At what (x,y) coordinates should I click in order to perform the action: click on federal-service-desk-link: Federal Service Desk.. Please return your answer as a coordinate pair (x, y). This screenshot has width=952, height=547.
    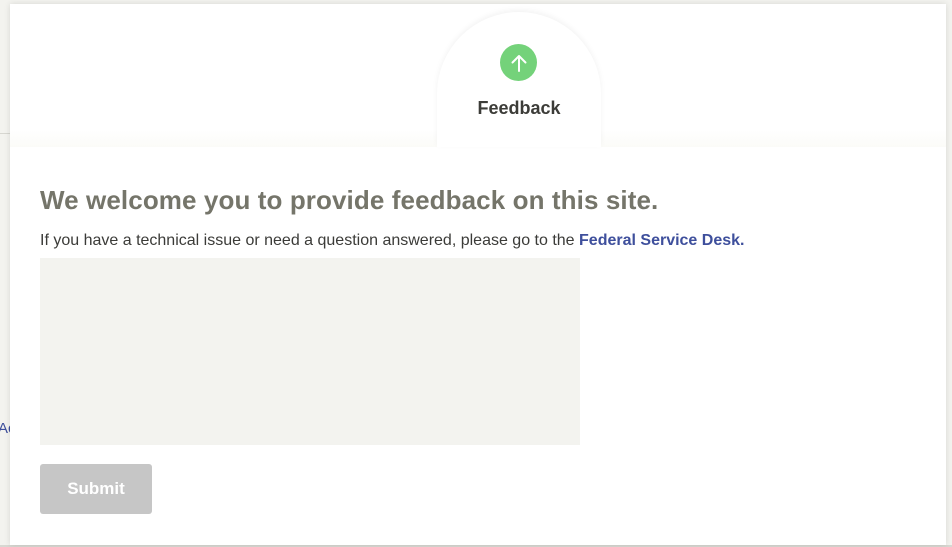
    Looking at the image, I should click on (661, 240).